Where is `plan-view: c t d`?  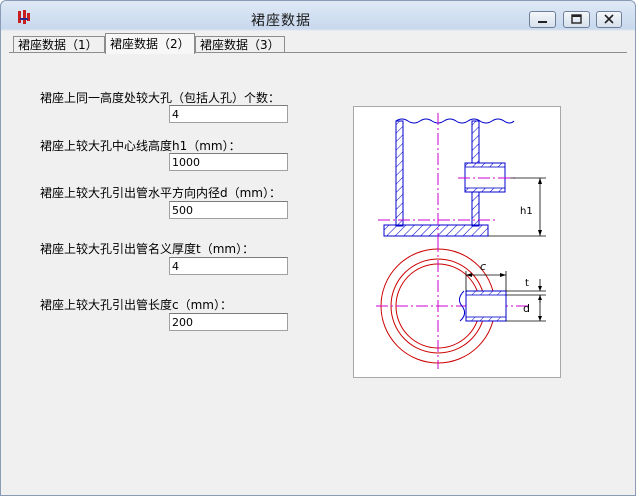
plan-view: c t d is located at coordinates (461, 304).